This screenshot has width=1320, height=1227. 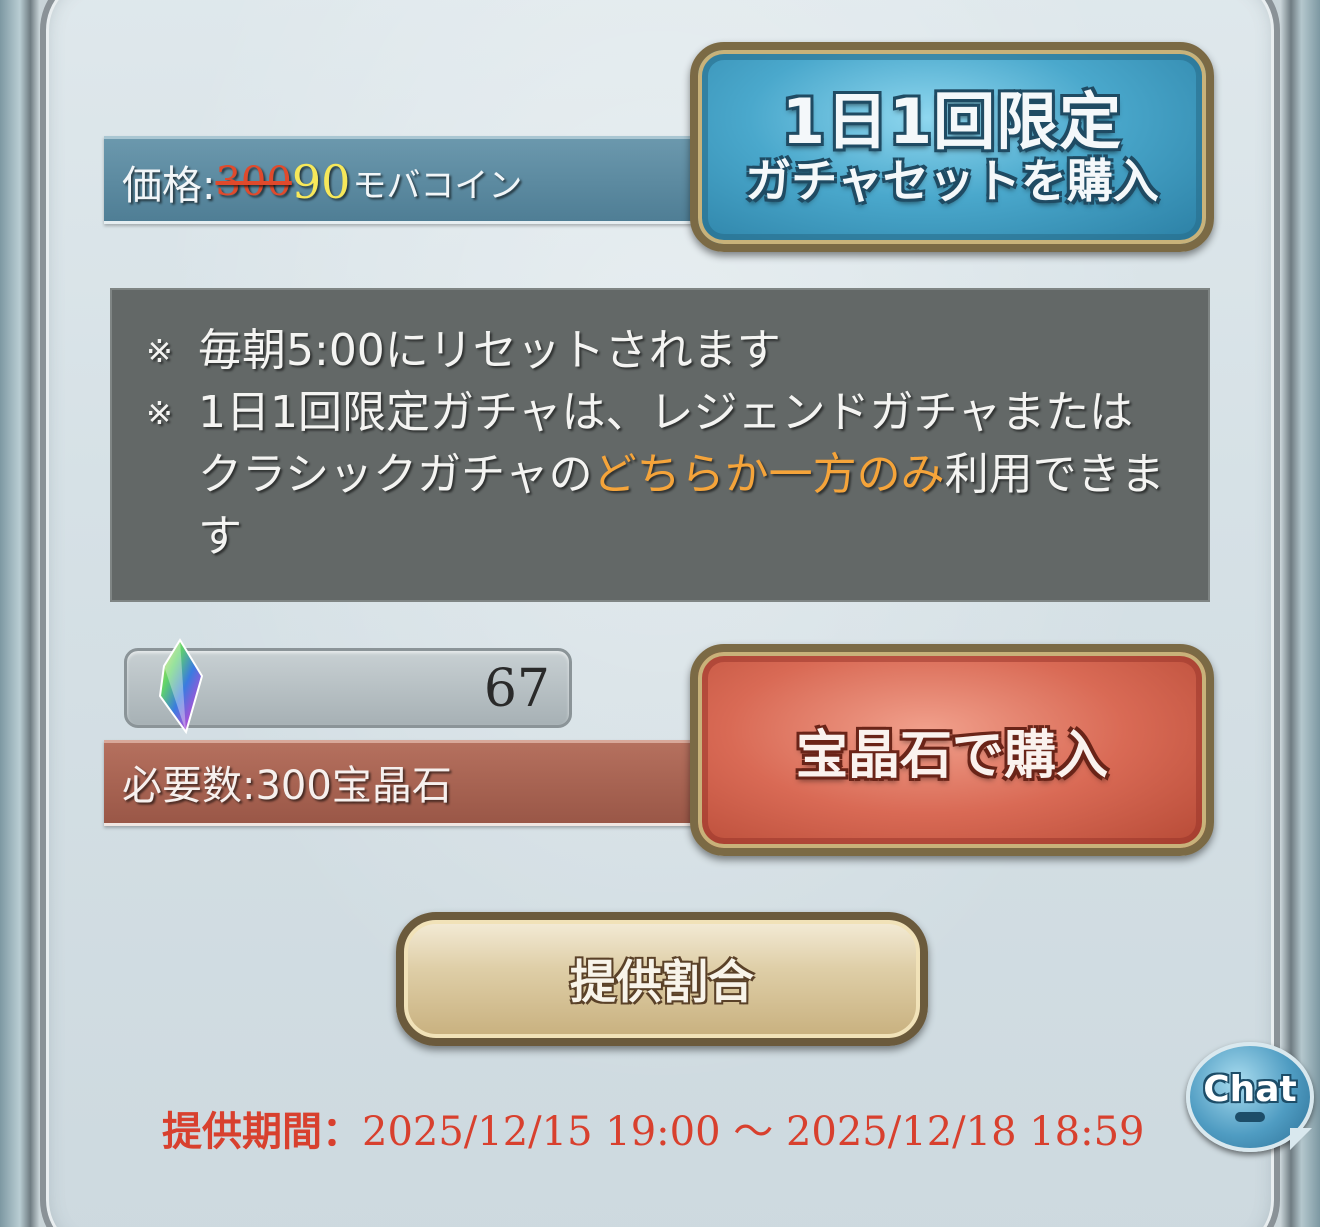 What do you see at coordinates (952, 121) in the screenshot?
I see `daily-button-line1: 1日1回限定` at bounding box center [952, 121].